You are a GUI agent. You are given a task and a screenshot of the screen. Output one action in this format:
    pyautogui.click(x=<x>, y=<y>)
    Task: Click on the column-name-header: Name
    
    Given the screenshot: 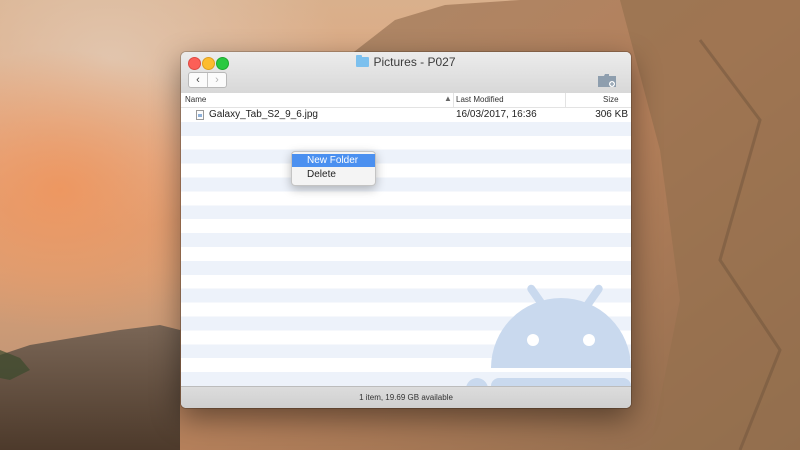 What is the action you would take?
    pyautogui.click(x=195, y=99)
    